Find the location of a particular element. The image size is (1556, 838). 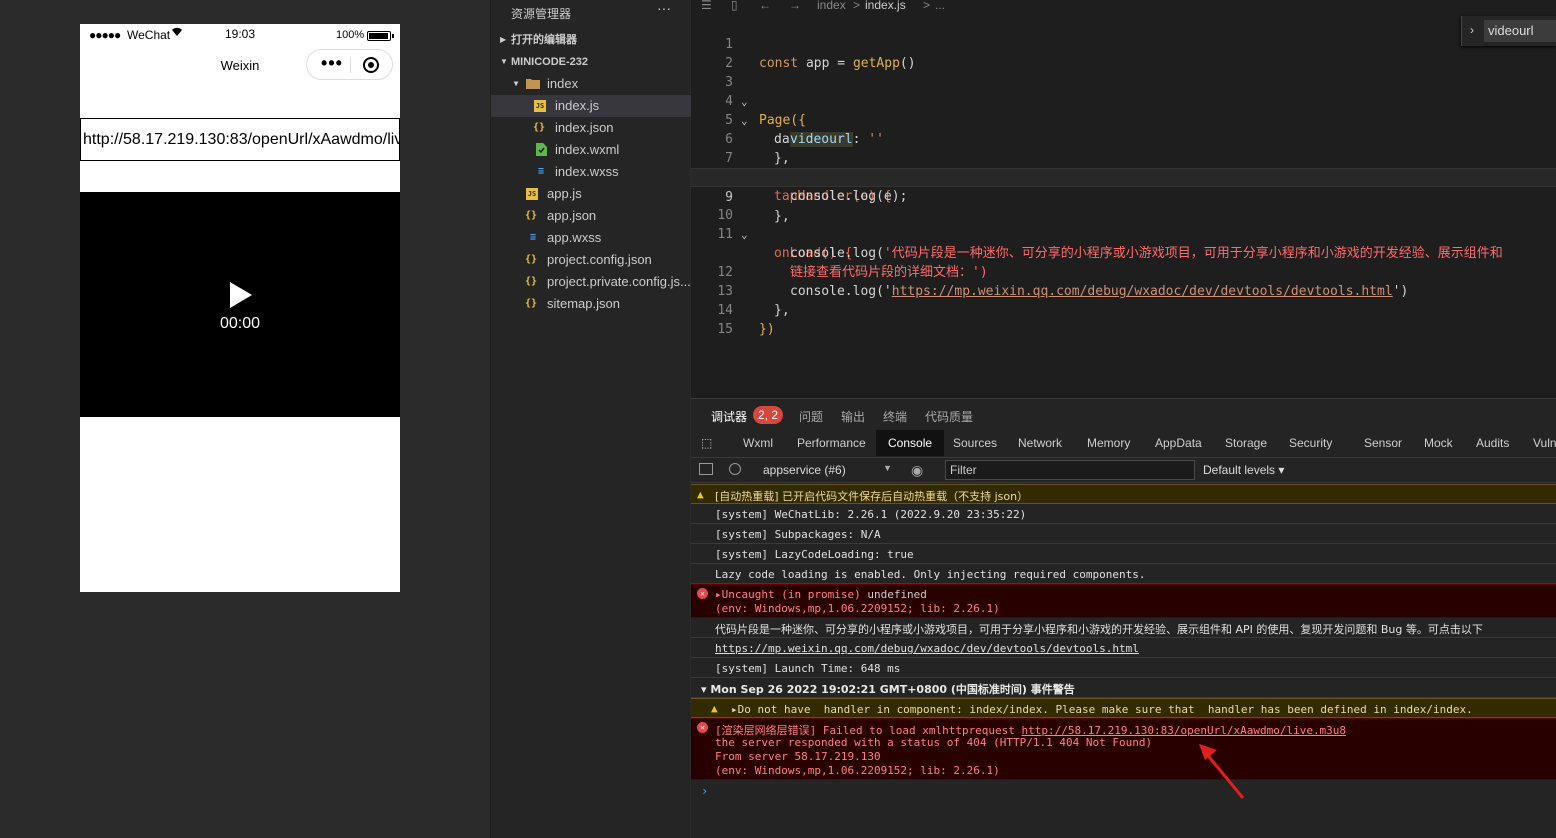

open-editors-section: ▶ 打开的编辑器 is located at coordinates (591, 40).